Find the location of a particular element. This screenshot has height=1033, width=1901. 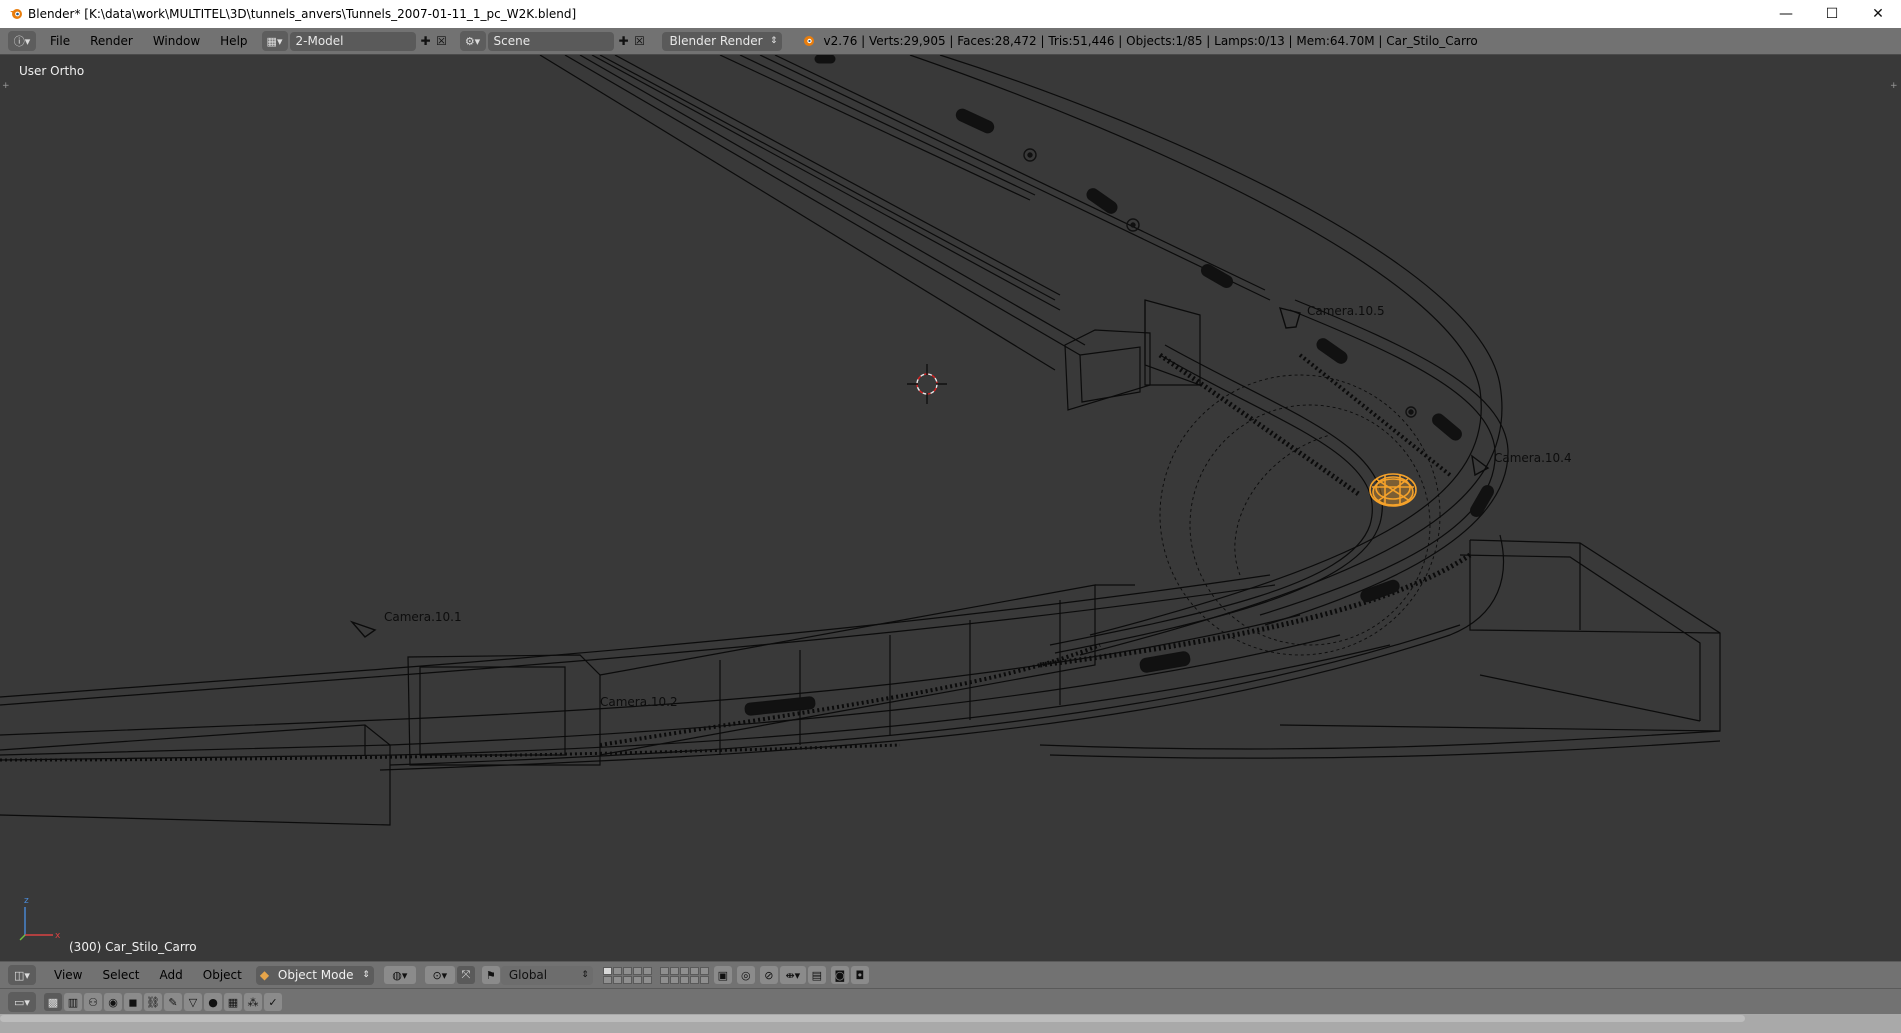

tool-constraint-icon: ⛓ is located at coordinates (153, 1002).